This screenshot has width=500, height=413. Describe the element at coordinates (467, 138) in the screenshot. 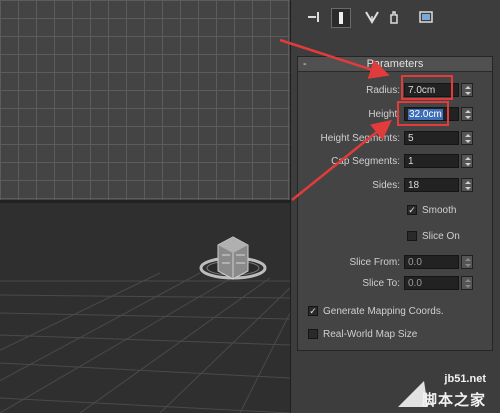

I see `height-segments-spinner` at that location.